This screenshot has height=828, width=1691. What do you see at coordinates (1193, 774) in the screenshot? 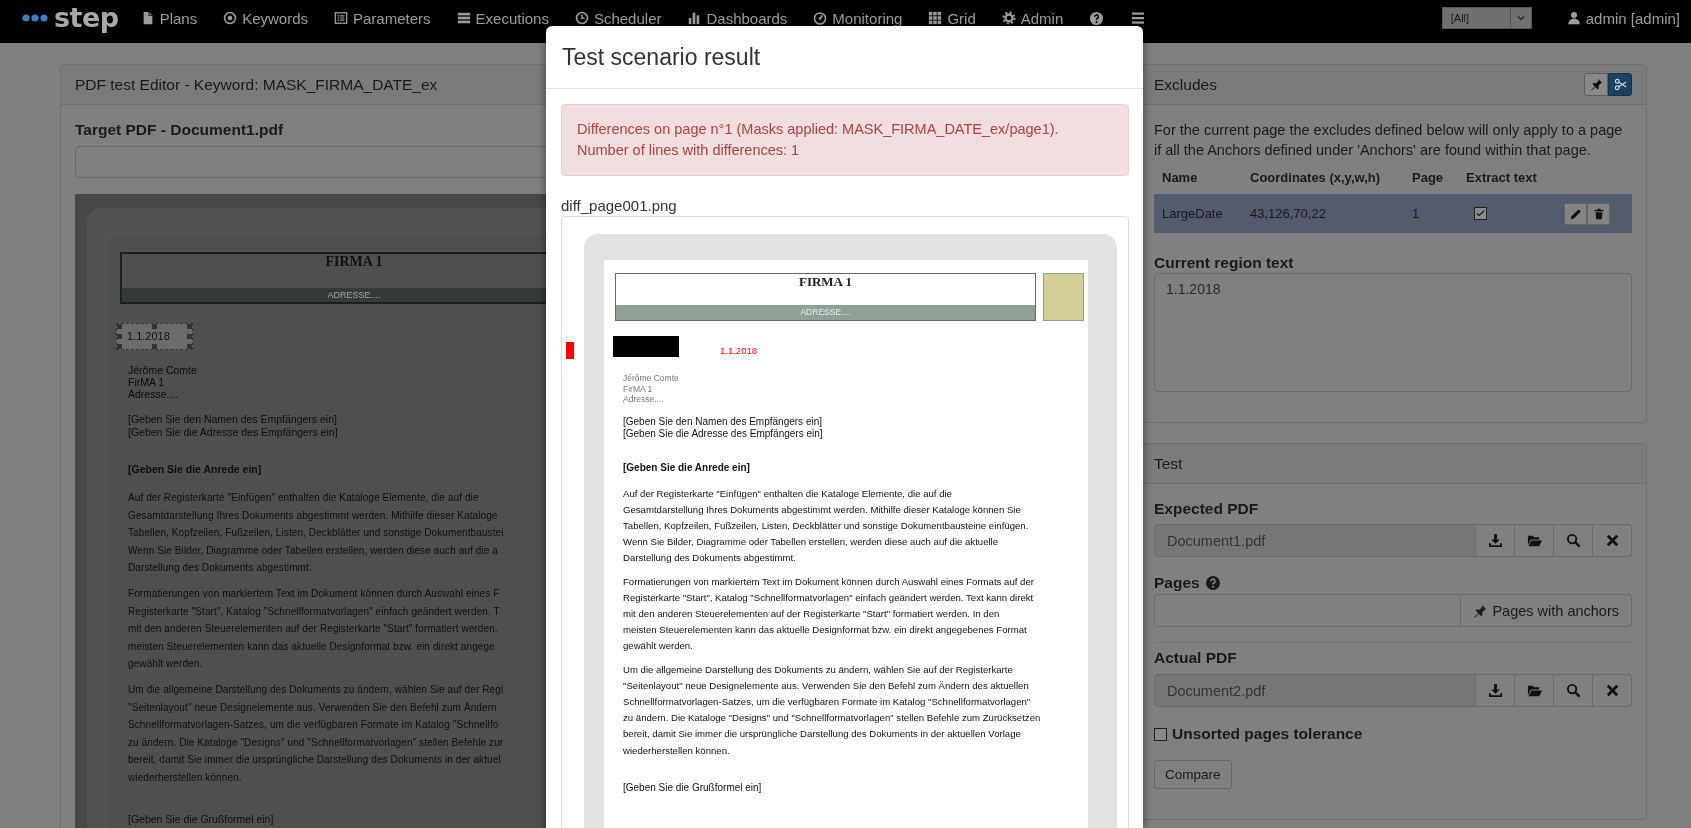
I see `compare-button: Compare` at bounding box center [1193, 774].